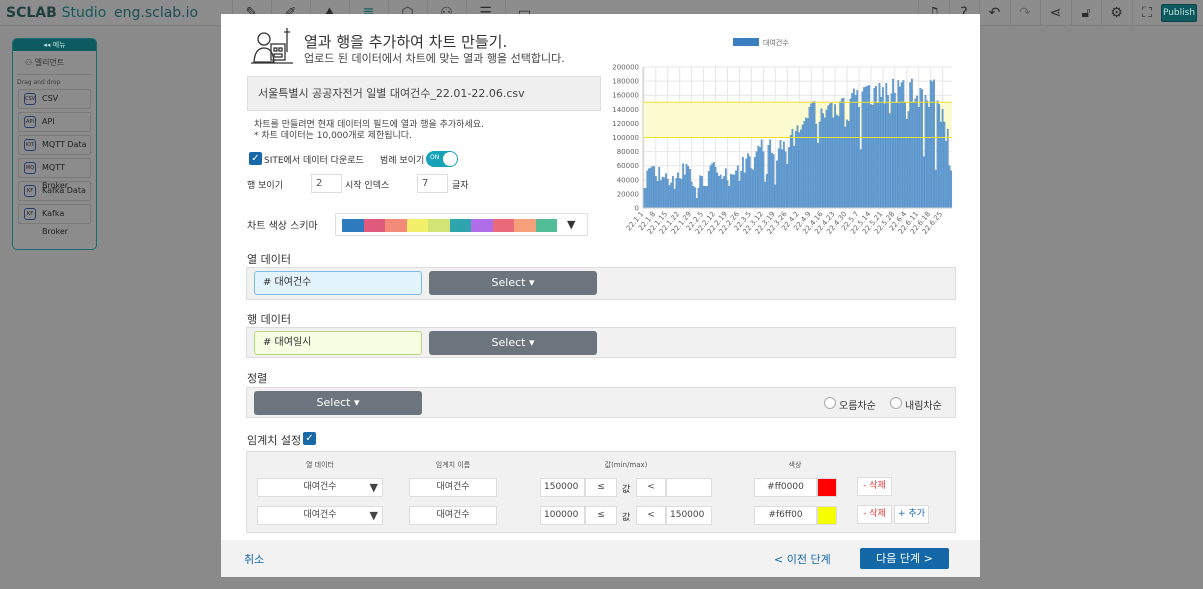 The width and height of the screenshot is (1203, 589). Describe the element at coordinates (338, 283) in the screenshot. I see `column-field-chip: # 대여건수` at that location.